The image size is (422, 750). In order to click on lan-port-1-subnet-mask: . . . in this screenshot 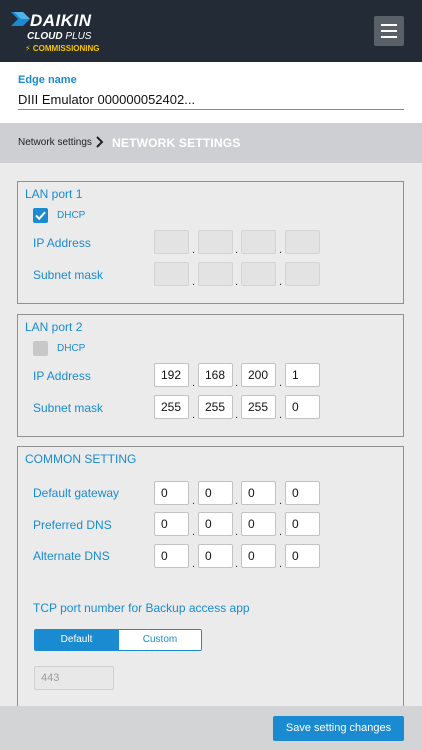, I will do `click(238, 275)`.